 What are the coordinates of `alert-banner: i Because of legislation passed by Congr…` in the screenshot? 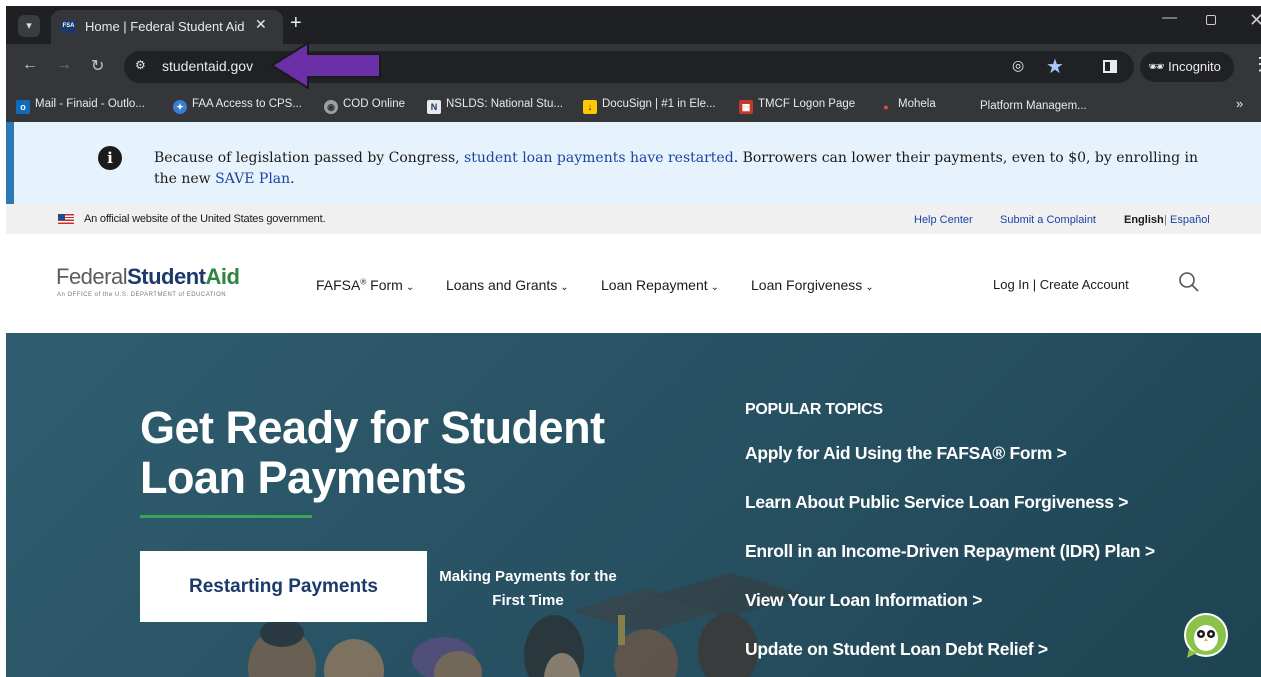 It's located at (633, 163).